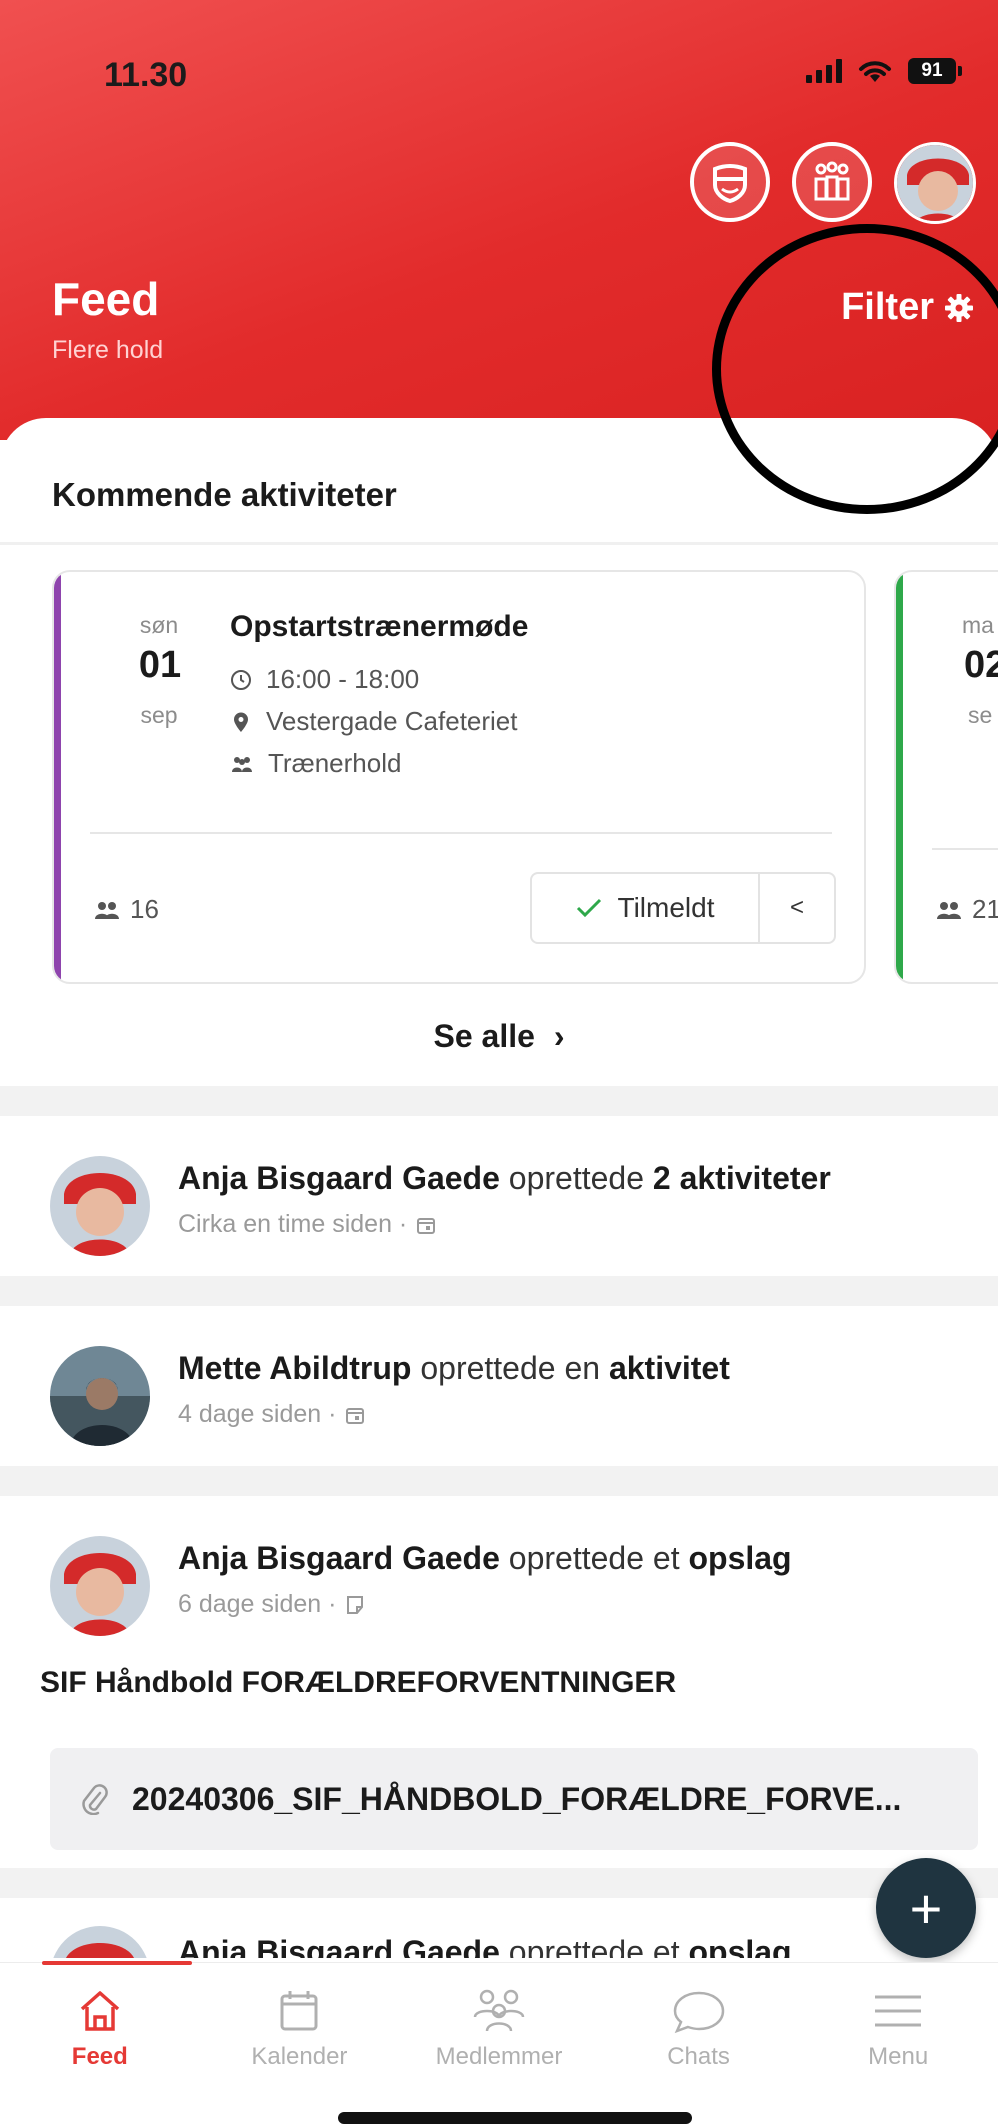 The height and width of the screenshot is (2124, 998). What do you see at coordinates (484, 1036) in the screenshot?
I see `see-all-label: Se alle` at bounding box center [484, 1036].